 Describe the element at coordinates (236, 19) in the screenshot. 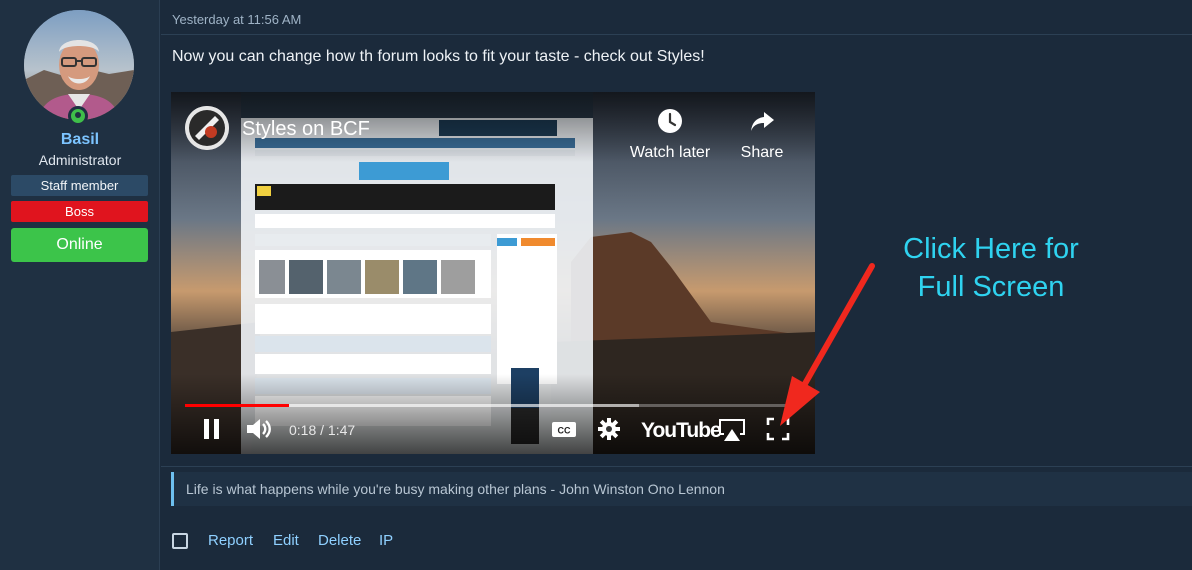

I see `post-date-link: Yesterday at 11:56 AM` at that location.